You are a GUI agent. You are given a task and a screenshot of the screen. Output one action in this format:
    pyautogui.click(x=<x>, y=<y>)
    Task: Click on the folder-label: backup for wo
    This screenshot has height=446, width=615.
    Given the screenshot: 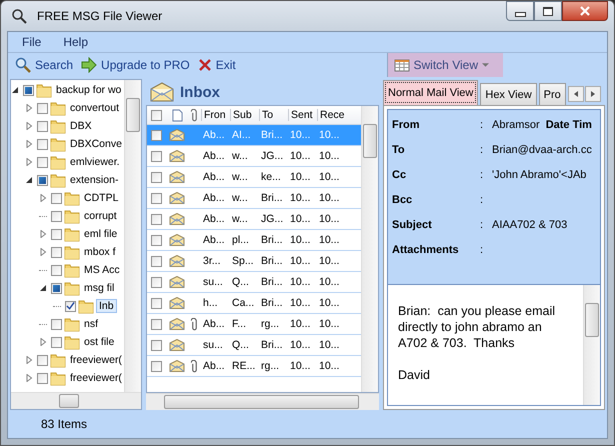 What is the action you would take?
    pyautogui.click(x=89, y=90)
    